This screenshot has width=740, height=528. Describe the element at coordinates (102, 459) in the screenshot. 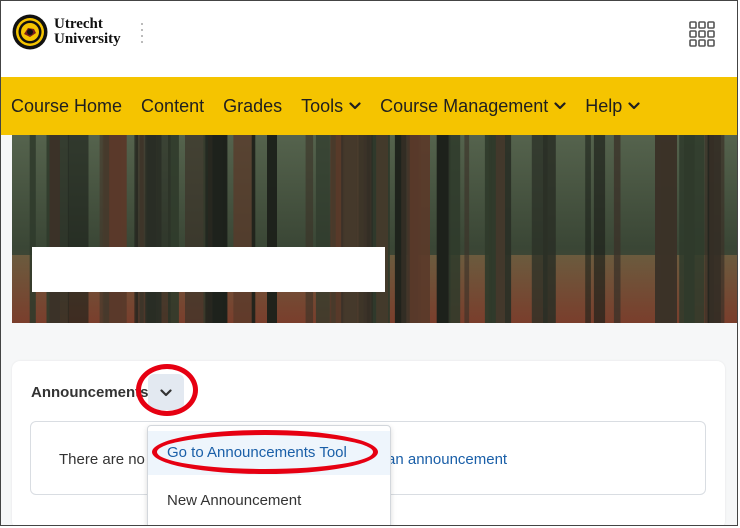

I see `message-text: There are no` at that location.